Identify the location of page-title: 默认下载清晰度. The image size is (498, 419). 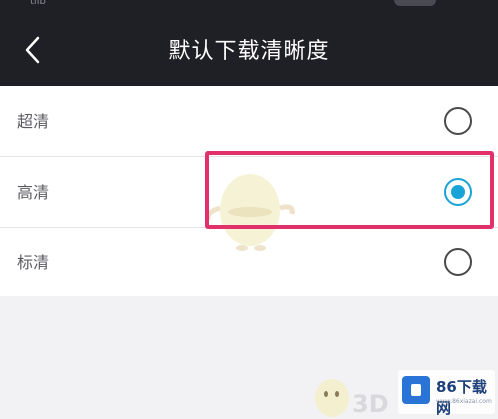
(249, 51).